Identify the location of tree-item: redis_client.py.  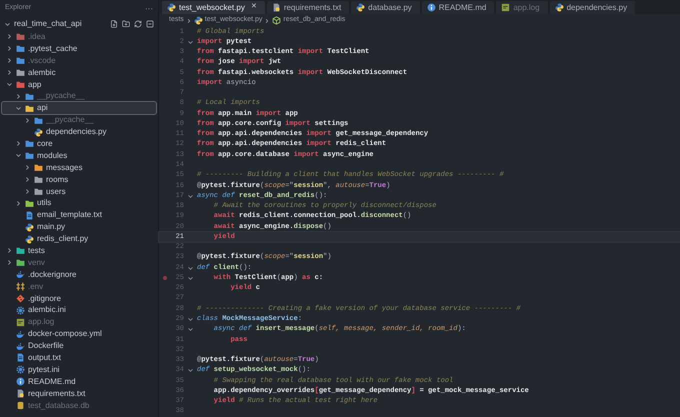
(79, 239).